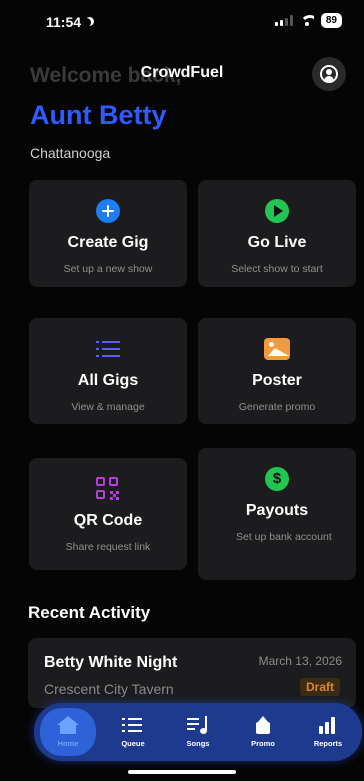 The image size is (364, 781). Describe the element at coordinates (86, 22) in the screenshot. I see `moon-icon` at that location.